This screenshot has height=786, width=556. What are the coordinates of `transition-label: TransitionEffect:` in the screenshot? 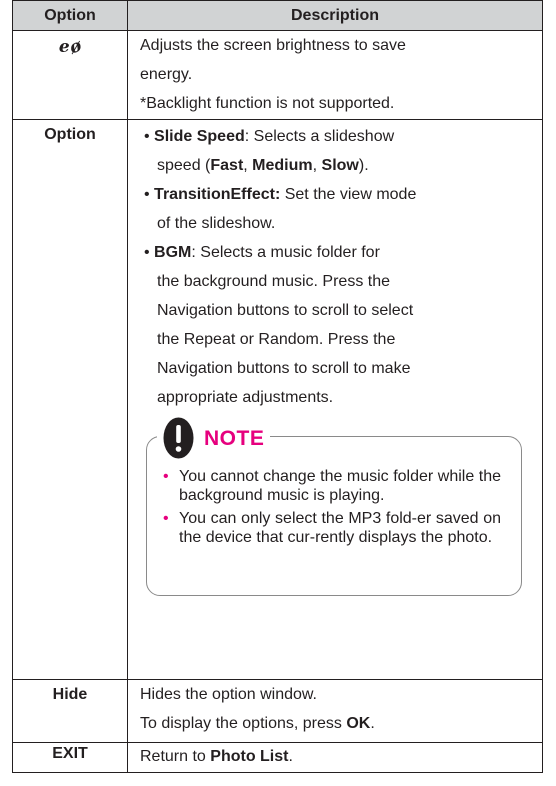 It's located at (217, 194).